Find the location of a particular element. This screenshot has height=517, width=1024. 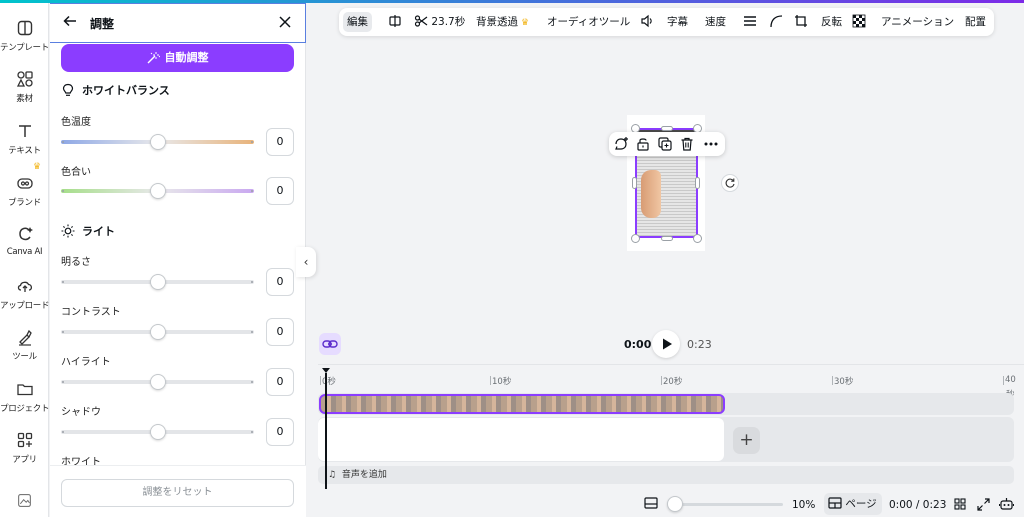

grid-view-button is located at coordinates (960, 505).